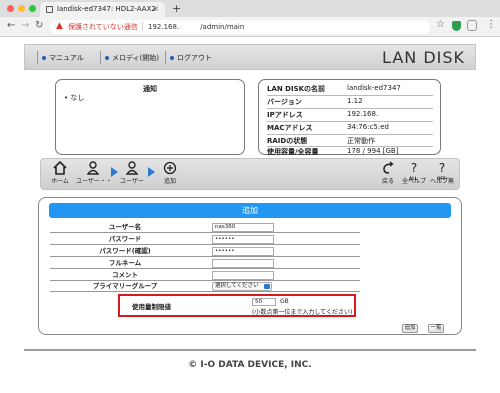 The image size is (500, 393). What do you see at coordinates (243, 251) in the screenshot?
I see `password-confirm-input: ••••••` at bounding box center [243, 251].